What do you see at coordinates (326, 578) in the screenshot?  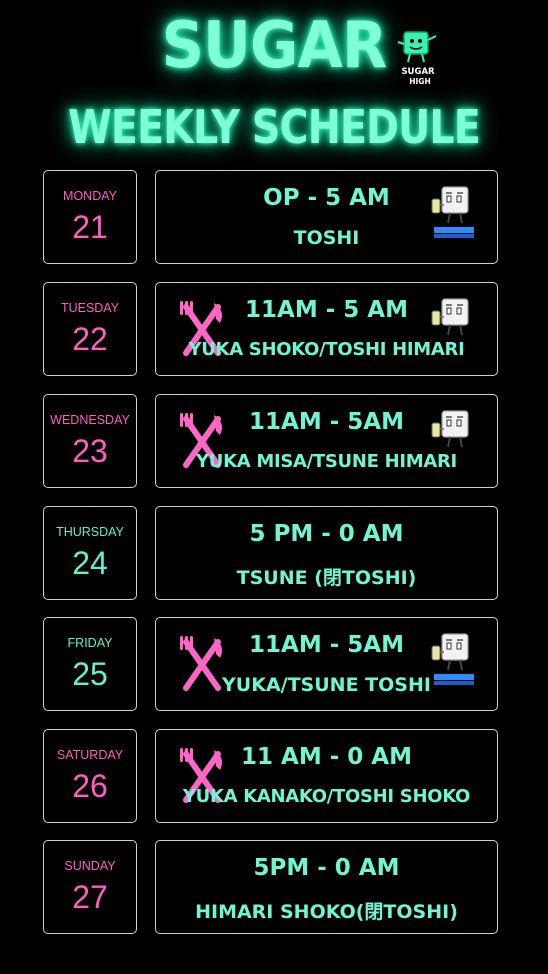 I see `shift-staff: TSUNE (閉TOSHI)` at bounding box center [326, 578].